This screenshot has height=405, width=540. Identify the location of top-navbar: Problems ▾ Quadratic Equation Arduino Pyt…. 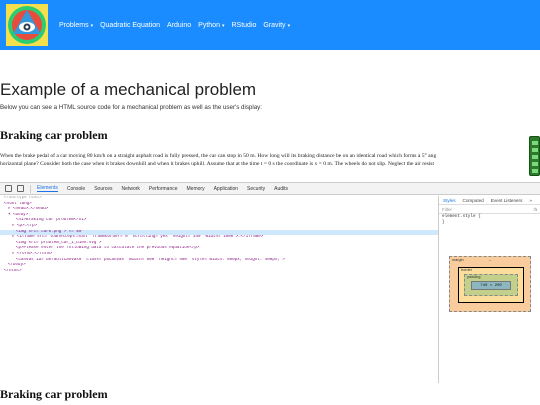
(270, 25).